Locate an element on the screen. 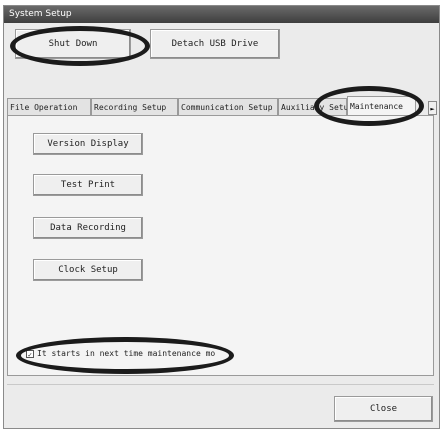  tab-communication-setup: Communication Setup is located at coordinates (228, 106).